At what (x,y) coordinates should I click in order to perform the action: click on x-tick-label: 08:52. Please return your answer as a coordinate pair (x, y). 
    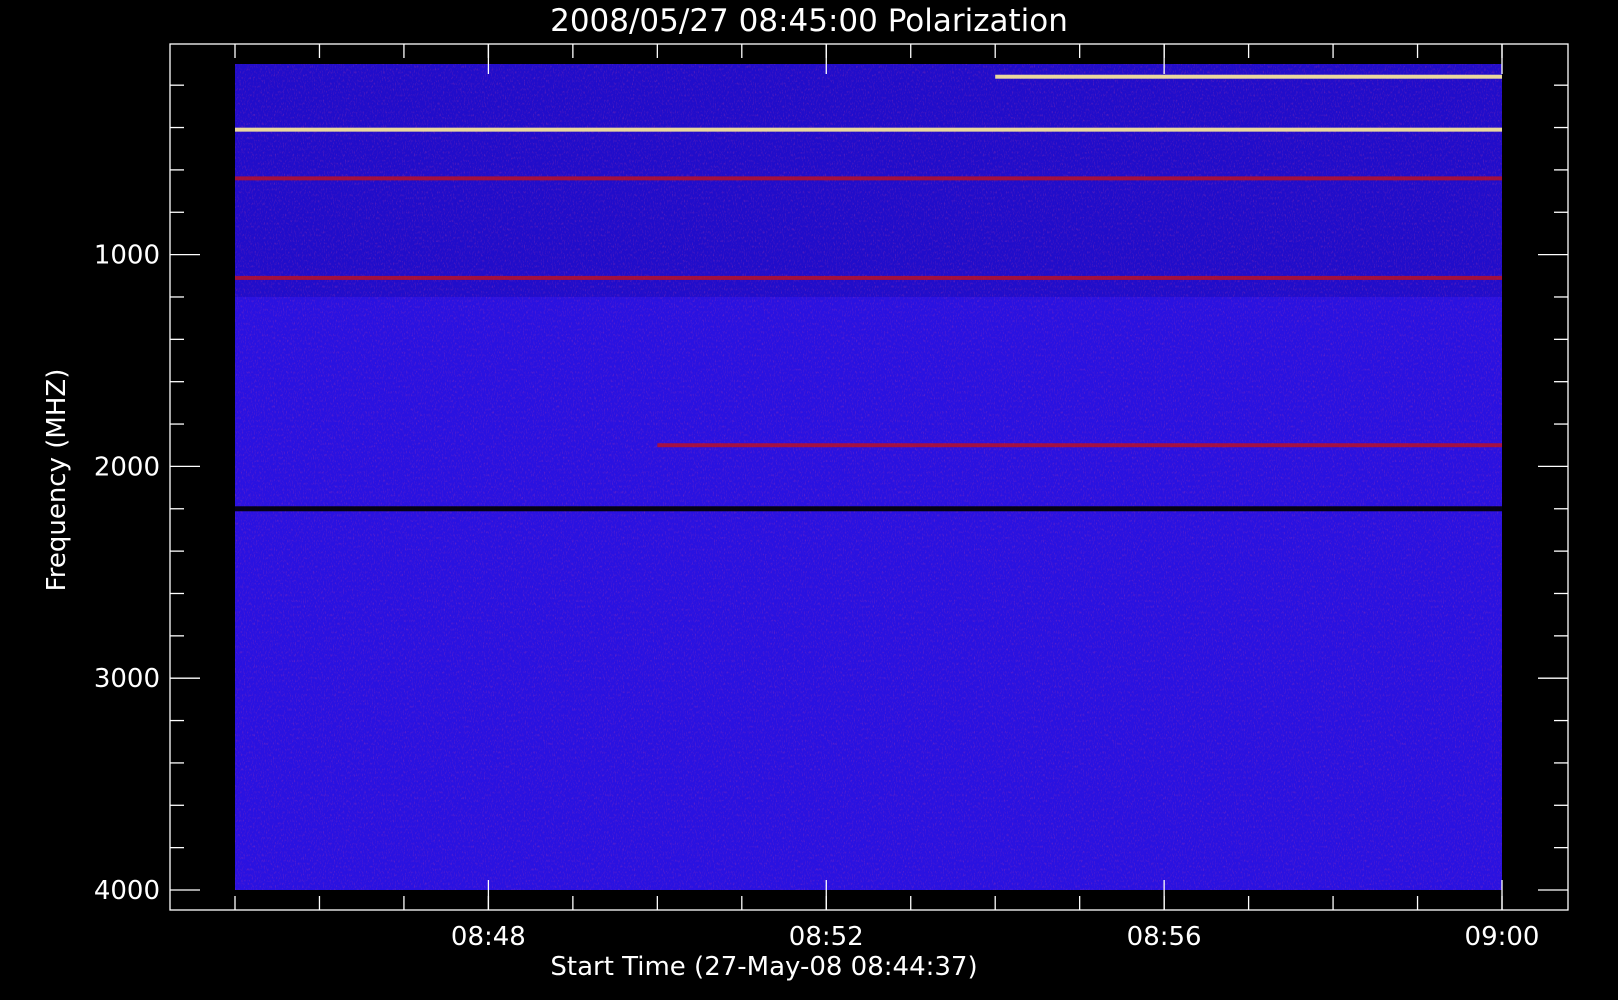
    Looking at the image, I should click on (826, 937).